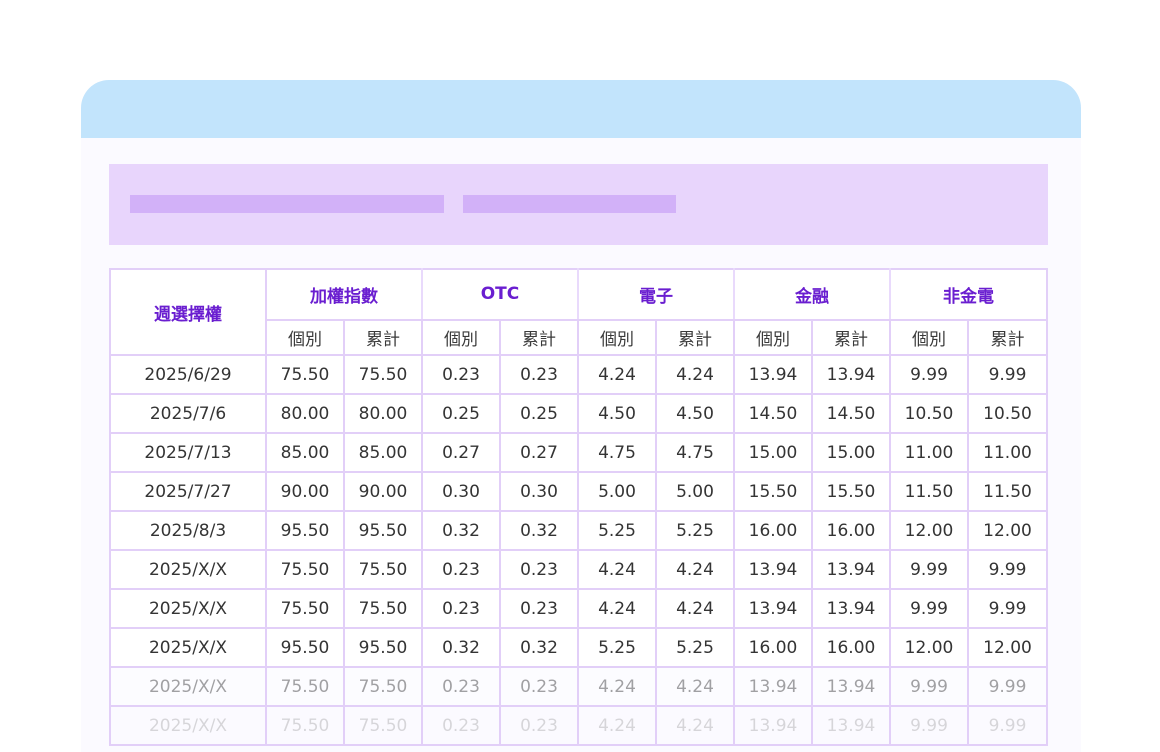 This screenshot has height=752, width=1160. I want to click on placeholder-bar-primary, so click(287, 204).